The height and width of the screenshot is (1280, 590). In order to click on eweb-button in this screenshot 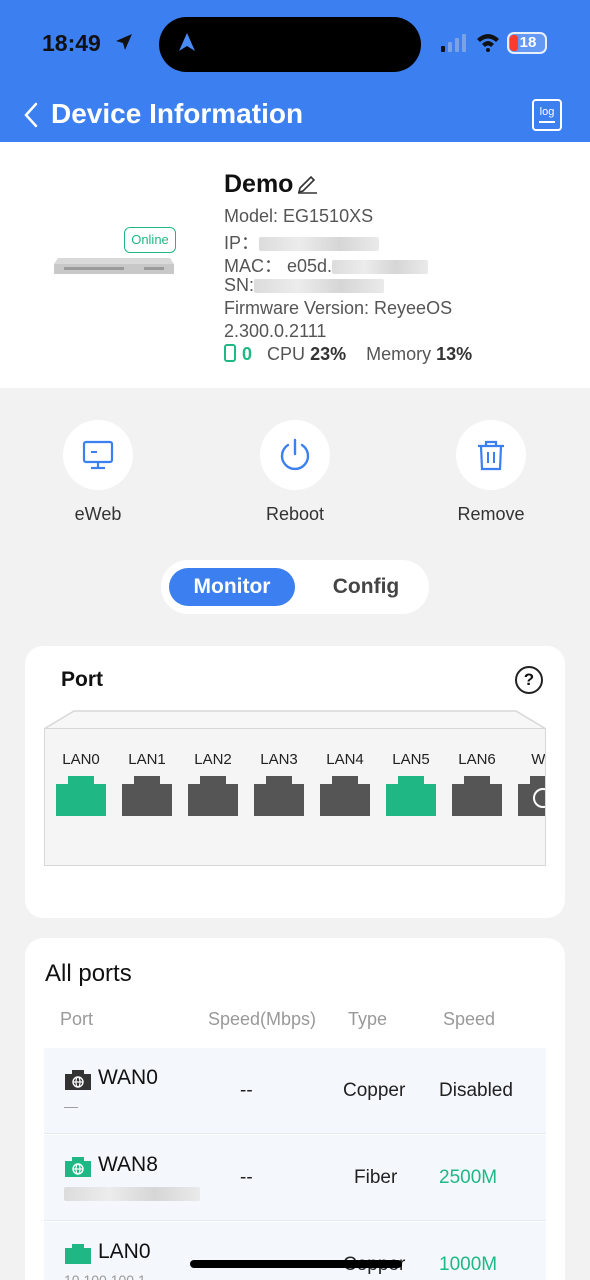, I will do `click(98, 455)`.